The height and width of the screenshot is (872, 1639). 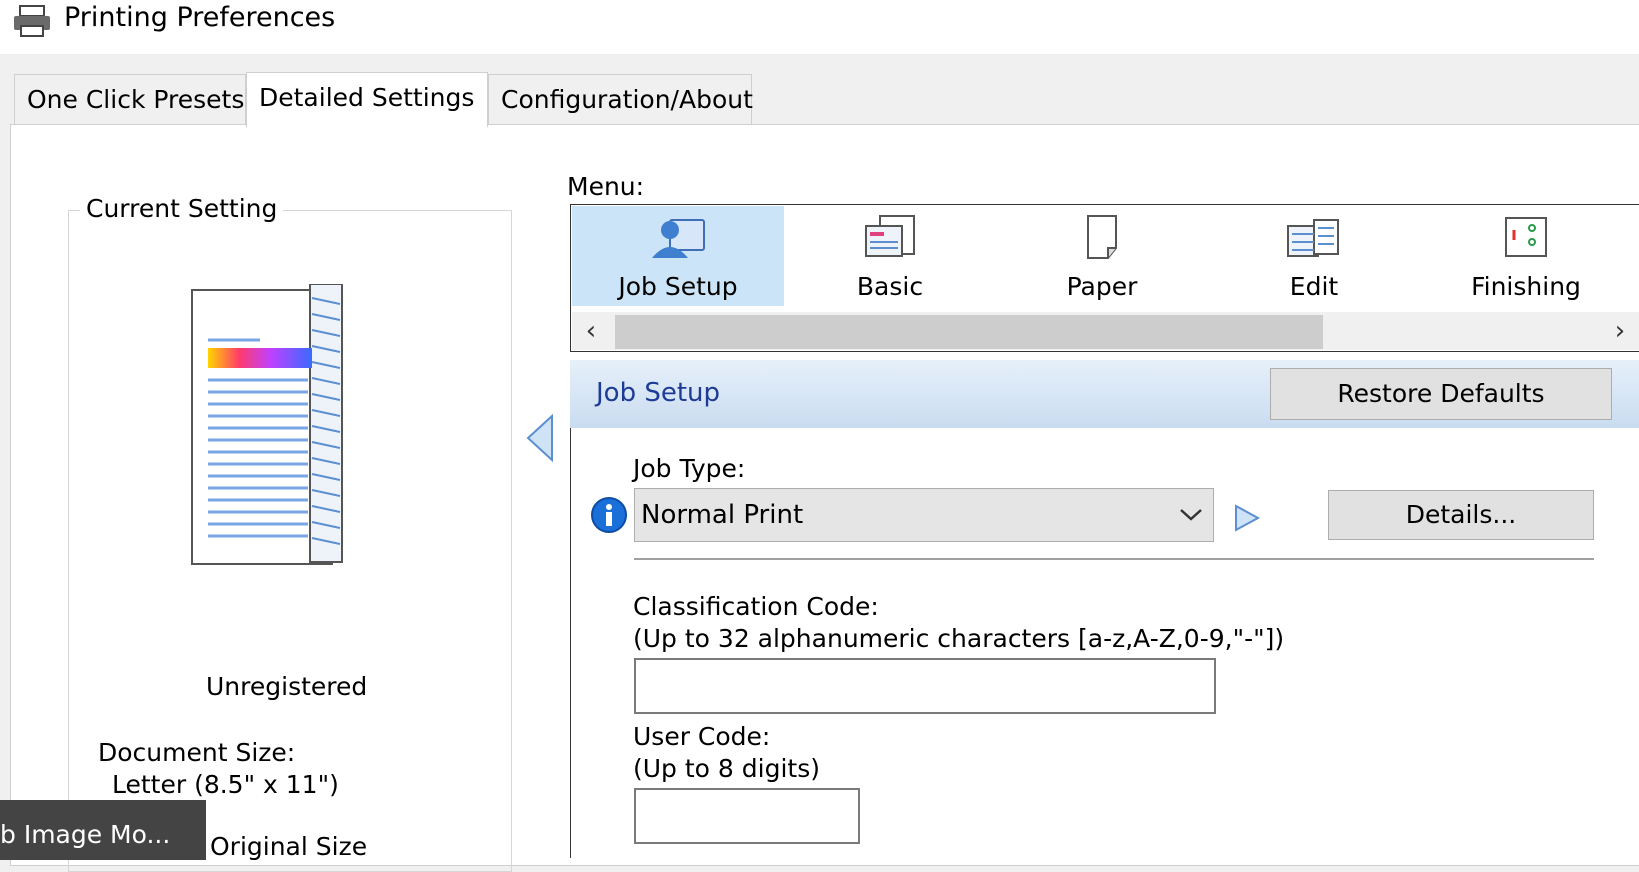 What do you see at coordinates (702, 736) in the screenshot?
I see `user-code-label: User Code:` at bounding box center [702, 736].